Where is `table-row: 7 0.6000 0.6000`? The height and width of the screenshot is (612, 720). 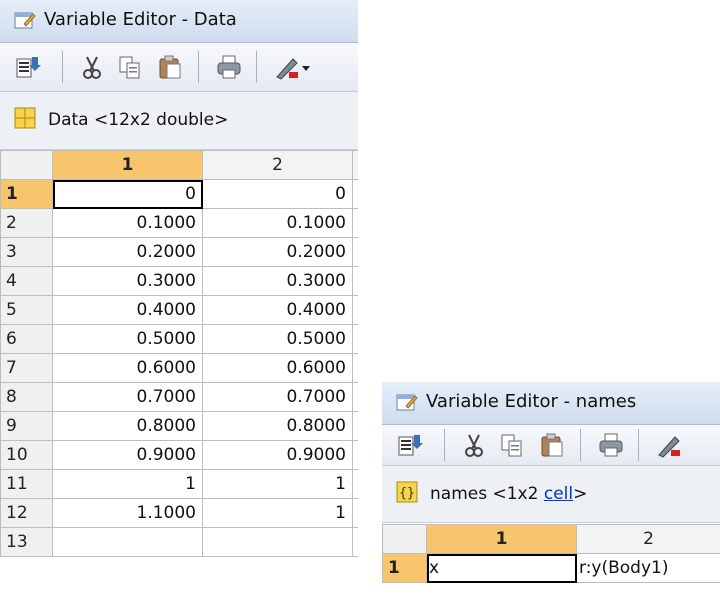
table-row: 7 0.6000 0.6000 is located at coordinates (179, 368).